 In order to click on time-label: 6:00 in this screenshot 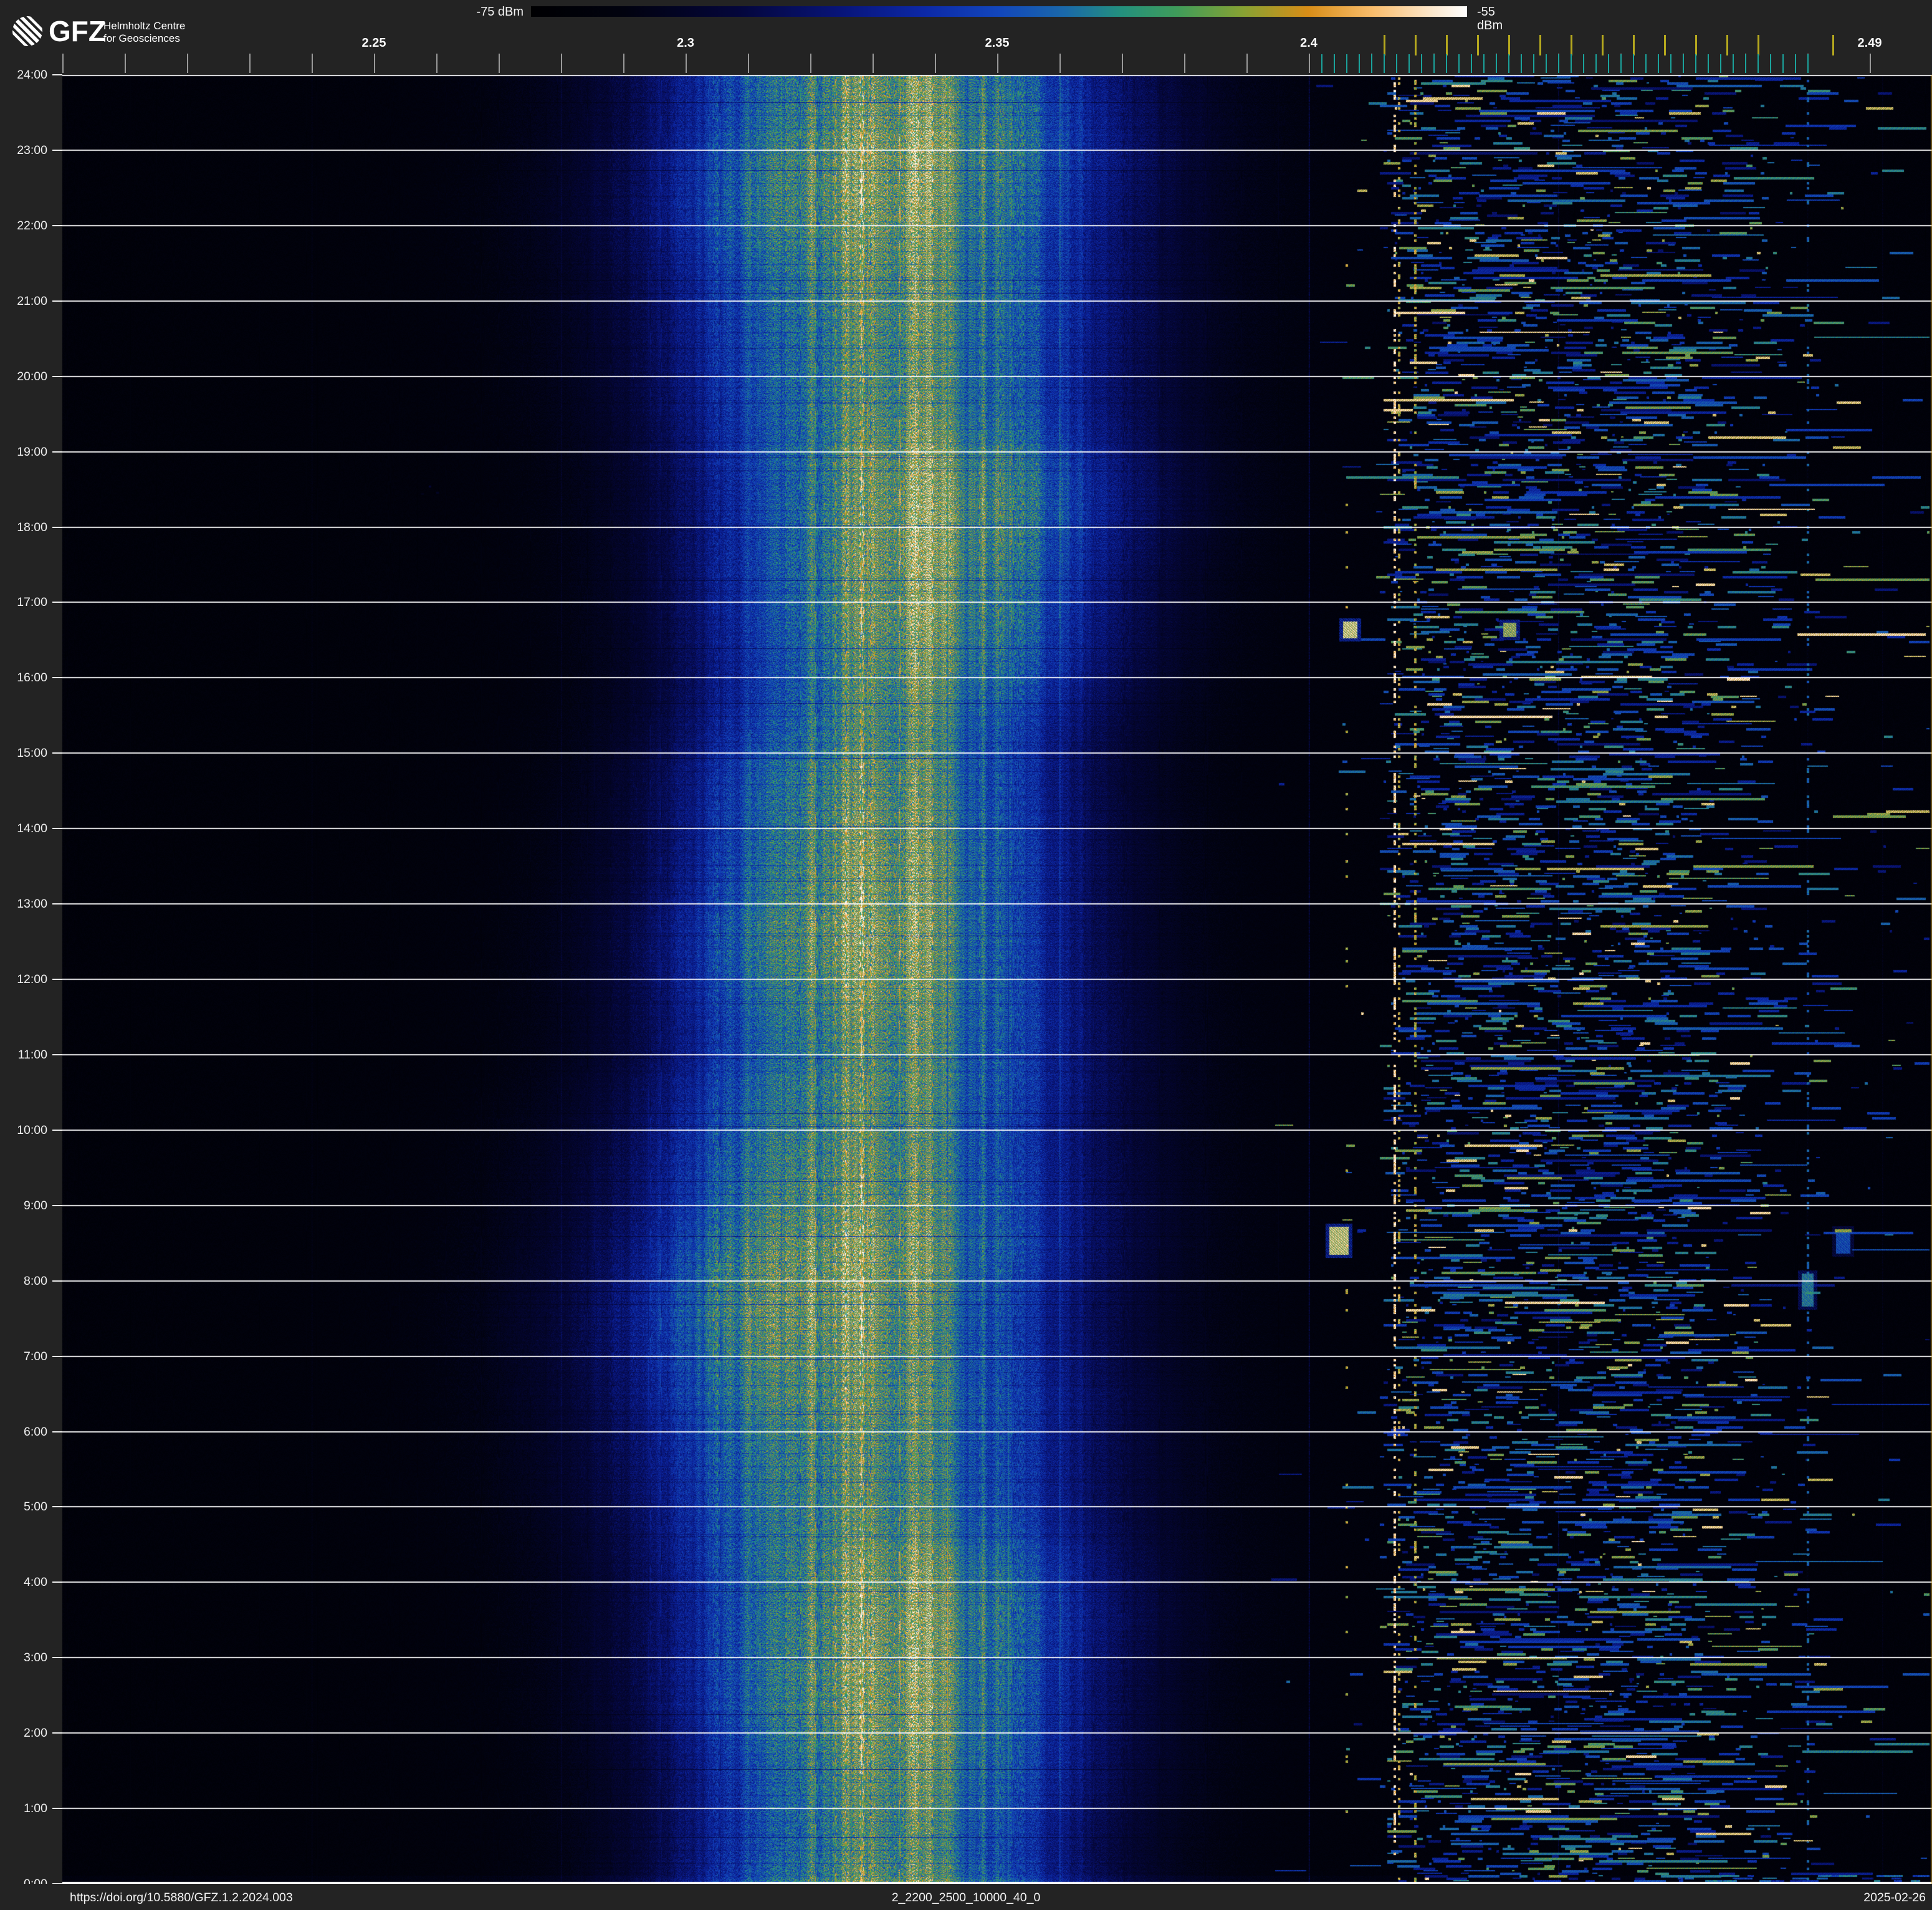, I will do `click(35, 1432)`.